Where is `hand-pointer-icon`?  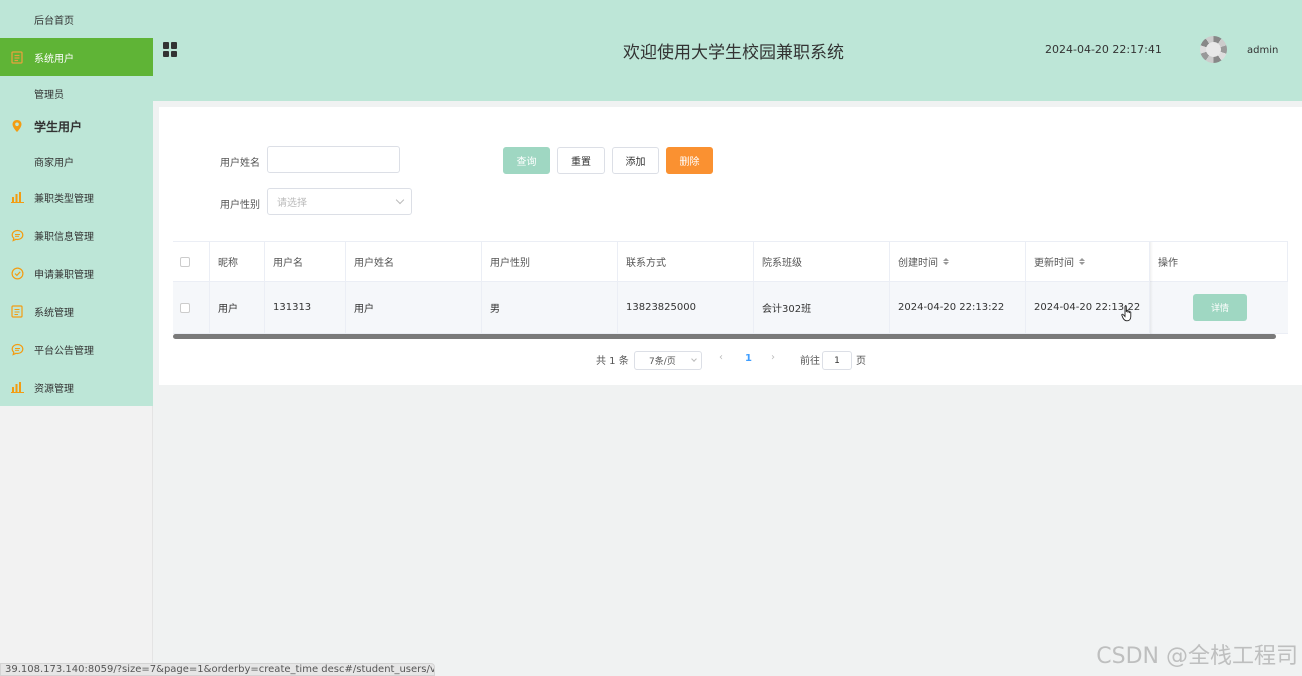 hand-pointer-icon is located at coordinates (1127, 315).